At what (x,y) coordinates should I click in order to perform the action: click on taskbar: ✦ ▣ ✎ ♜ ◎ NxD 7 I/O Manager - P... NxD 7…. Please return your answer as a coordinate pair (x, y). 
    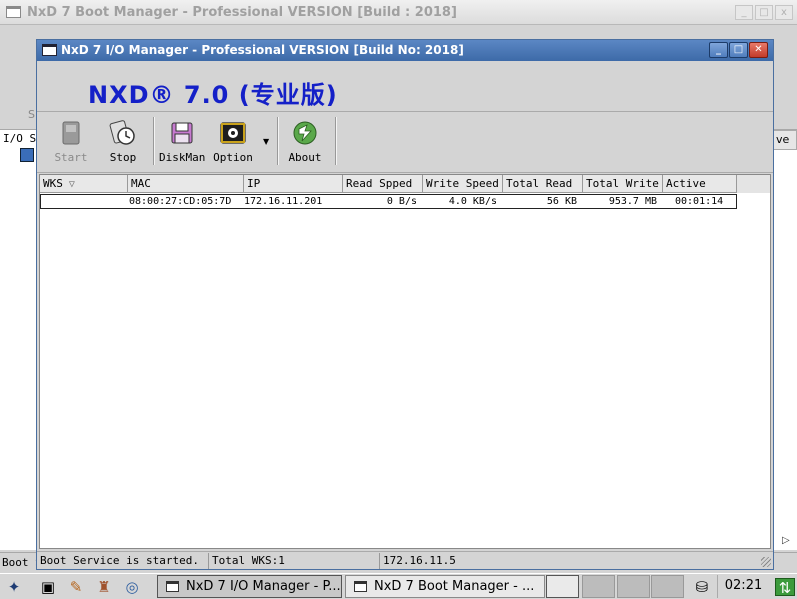
    Looking at the image, I should click on (398, 586).